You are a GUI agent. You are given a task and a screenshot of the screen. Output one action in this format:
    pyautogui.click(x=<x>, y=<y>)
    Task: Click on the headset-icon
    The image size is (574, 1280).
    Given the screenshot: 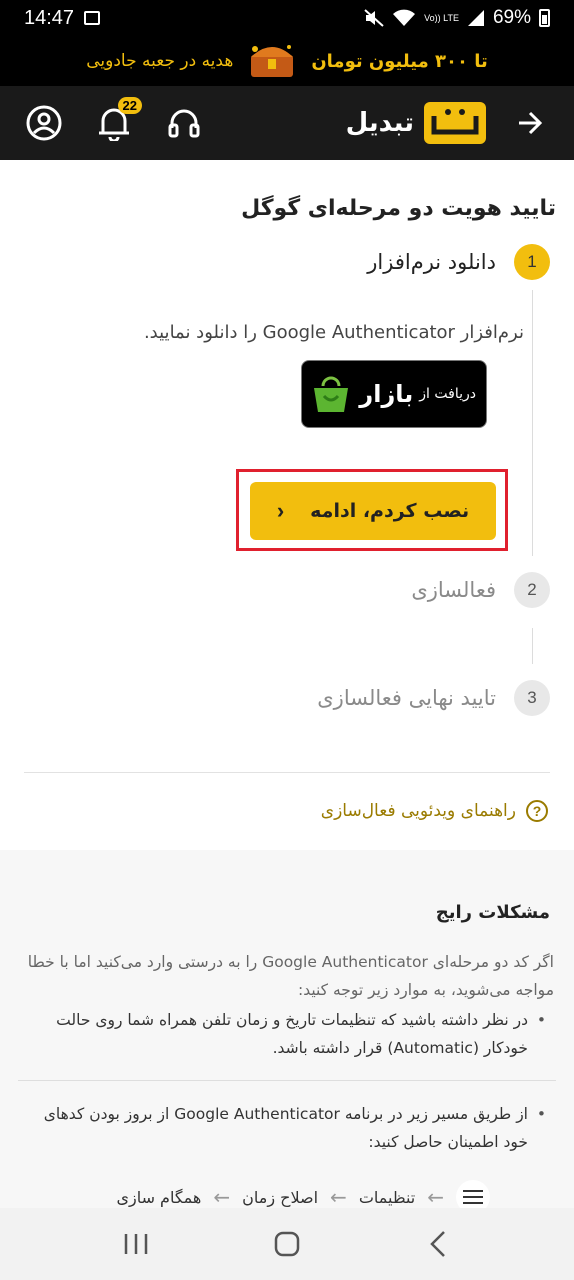 What is the action you would take?
    pyautogui.click(x=184, y=123)
    